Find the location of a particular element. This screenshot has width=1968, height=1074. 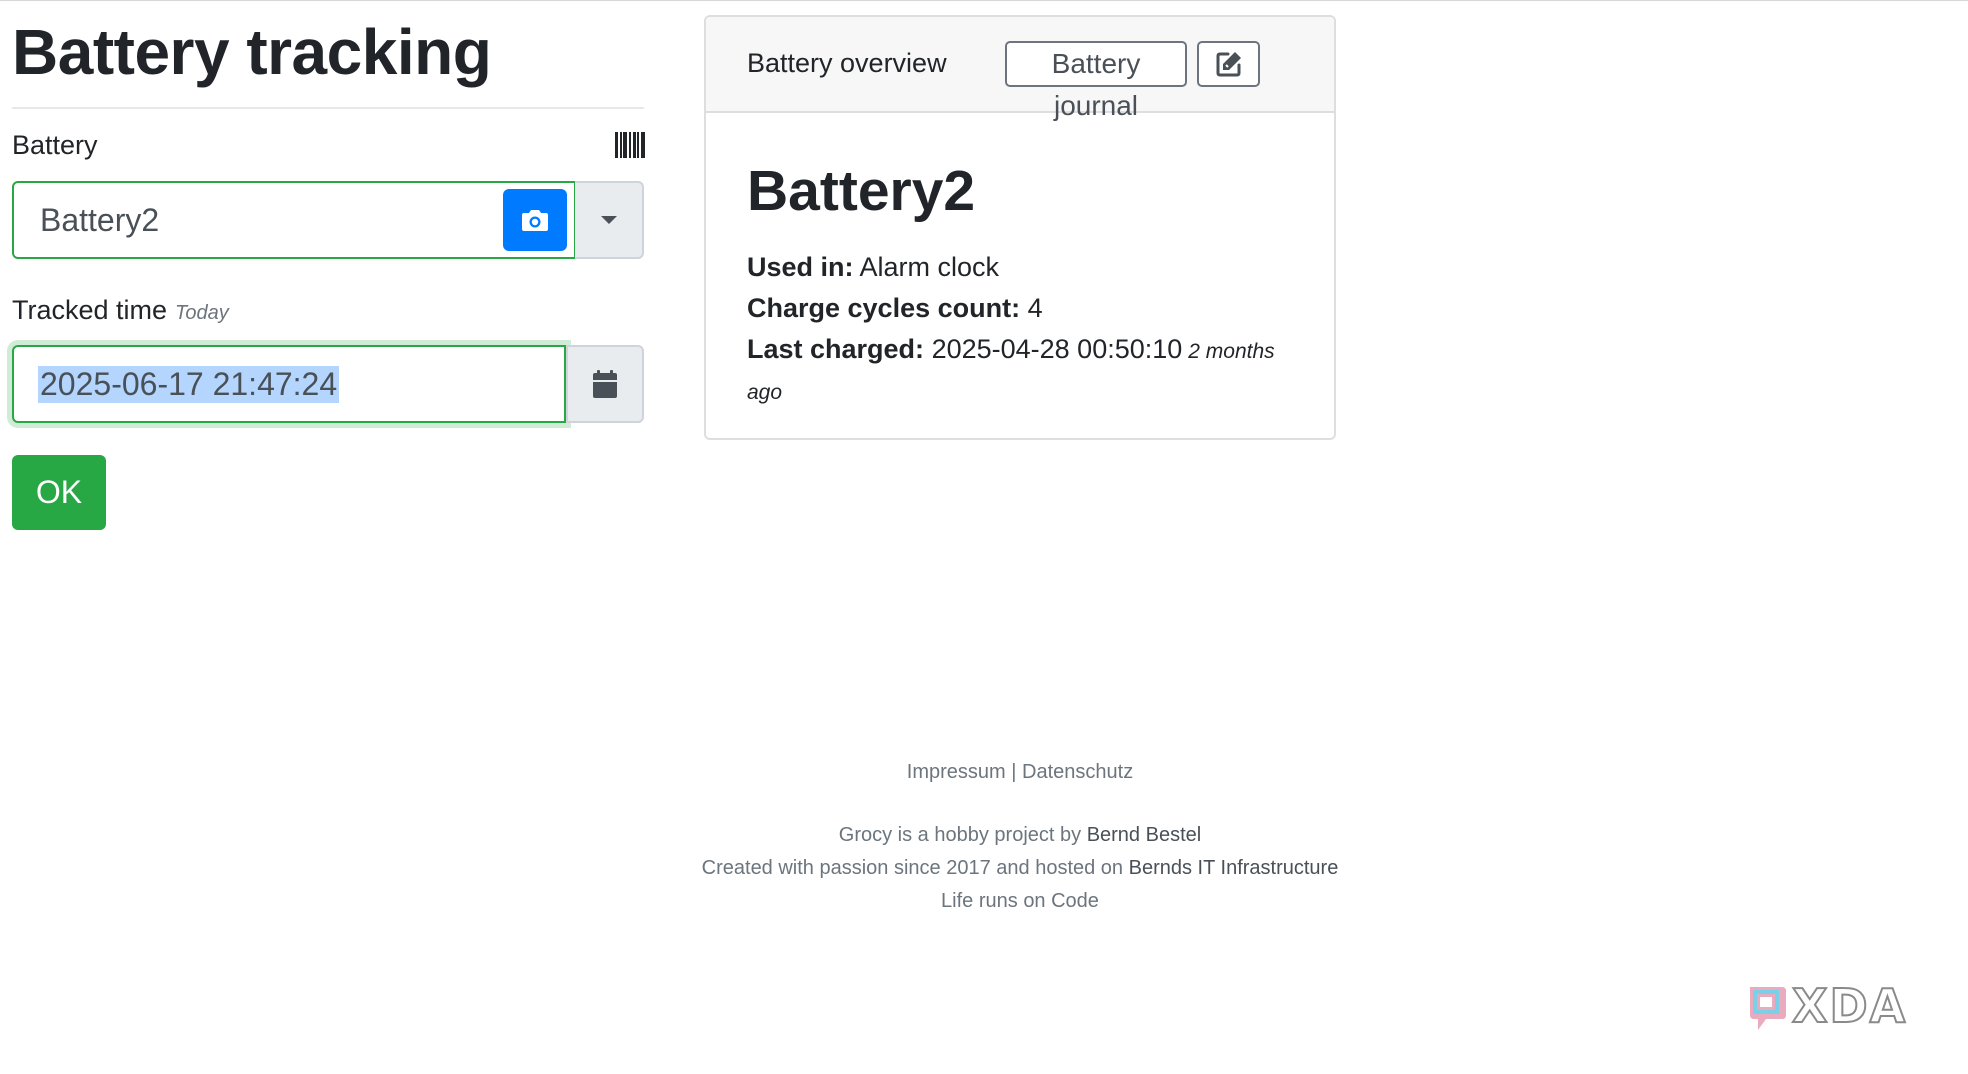

battery-input: Battery2 is located at coordinates (294, 220).